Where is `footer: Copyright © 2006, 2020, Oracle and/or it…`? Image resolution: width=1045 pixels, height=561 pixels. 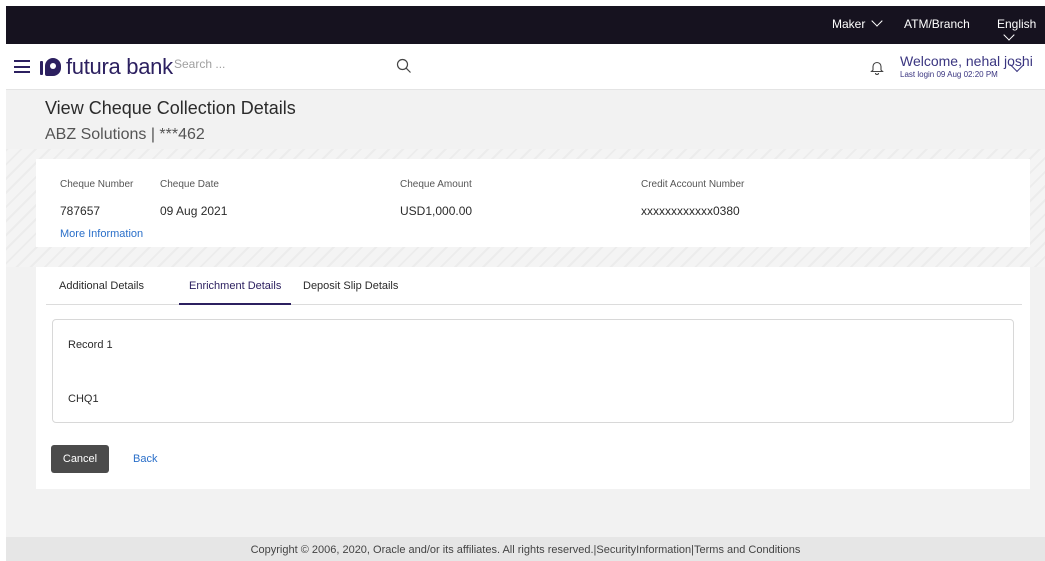
footer: Copyright © 2006, 2020, Oracle and/or it… is located at coordinates (525, 549).